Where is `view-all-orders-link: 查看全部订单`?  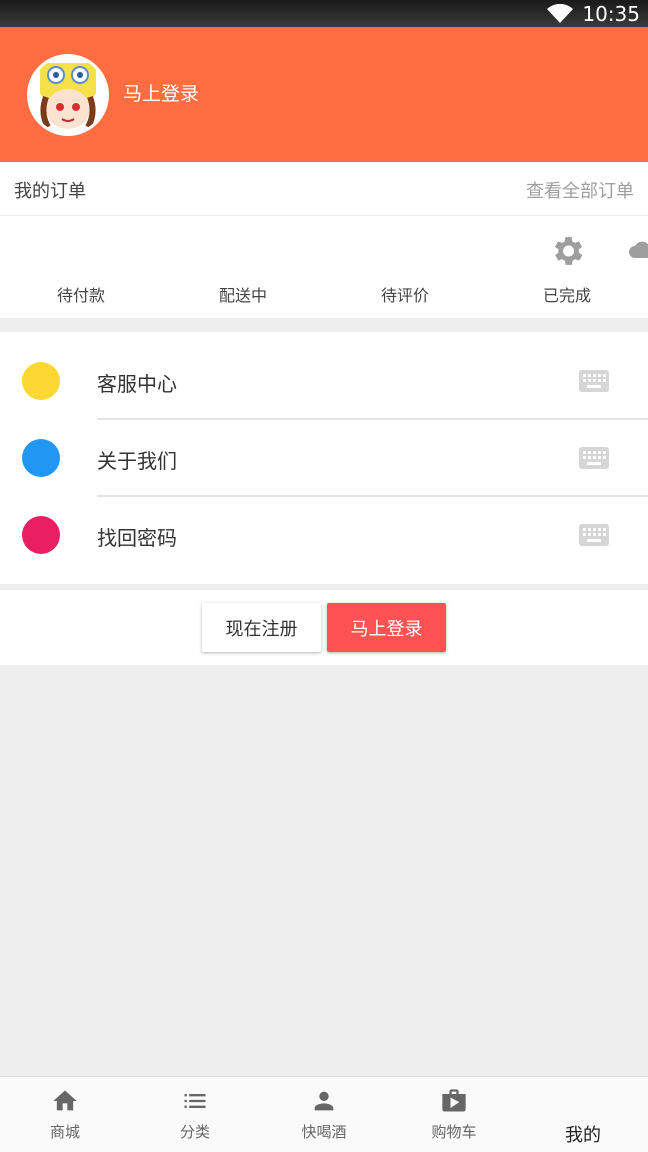
view-all-orders-link: 查看全部订单 is located at coordinates (580, 190).